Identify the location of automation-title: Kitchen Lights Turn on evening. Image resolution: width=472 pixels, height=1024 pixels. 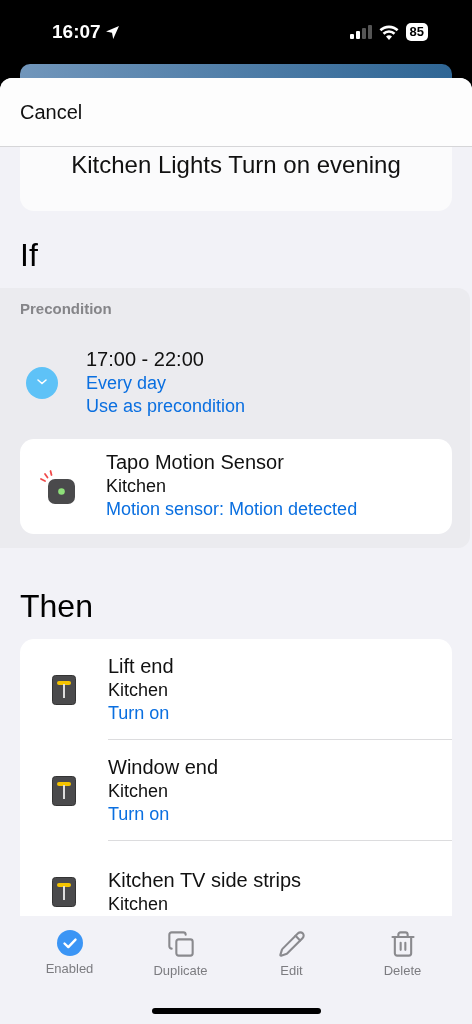
(236, 165).